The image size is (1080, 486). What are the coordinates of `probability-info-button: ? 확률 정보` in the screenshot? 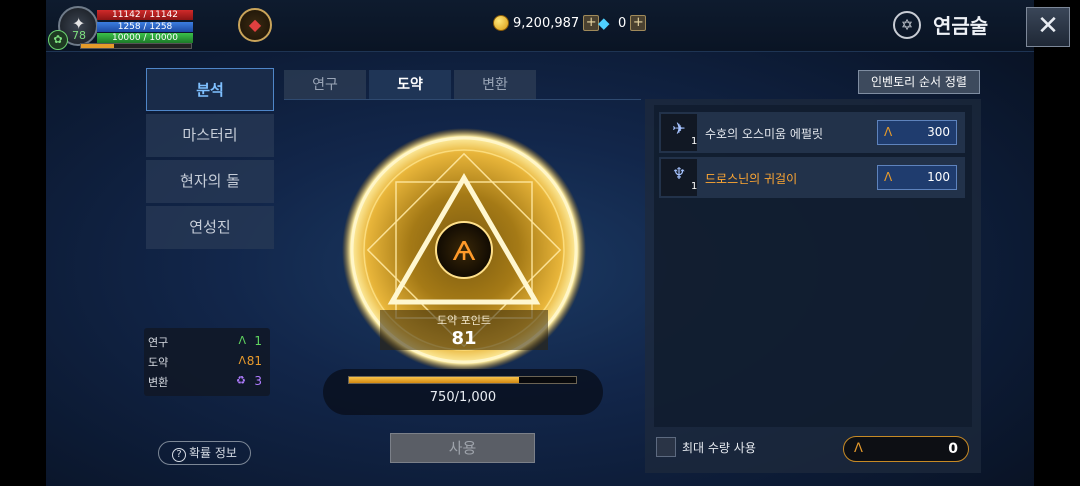 It's located at (204, 453).